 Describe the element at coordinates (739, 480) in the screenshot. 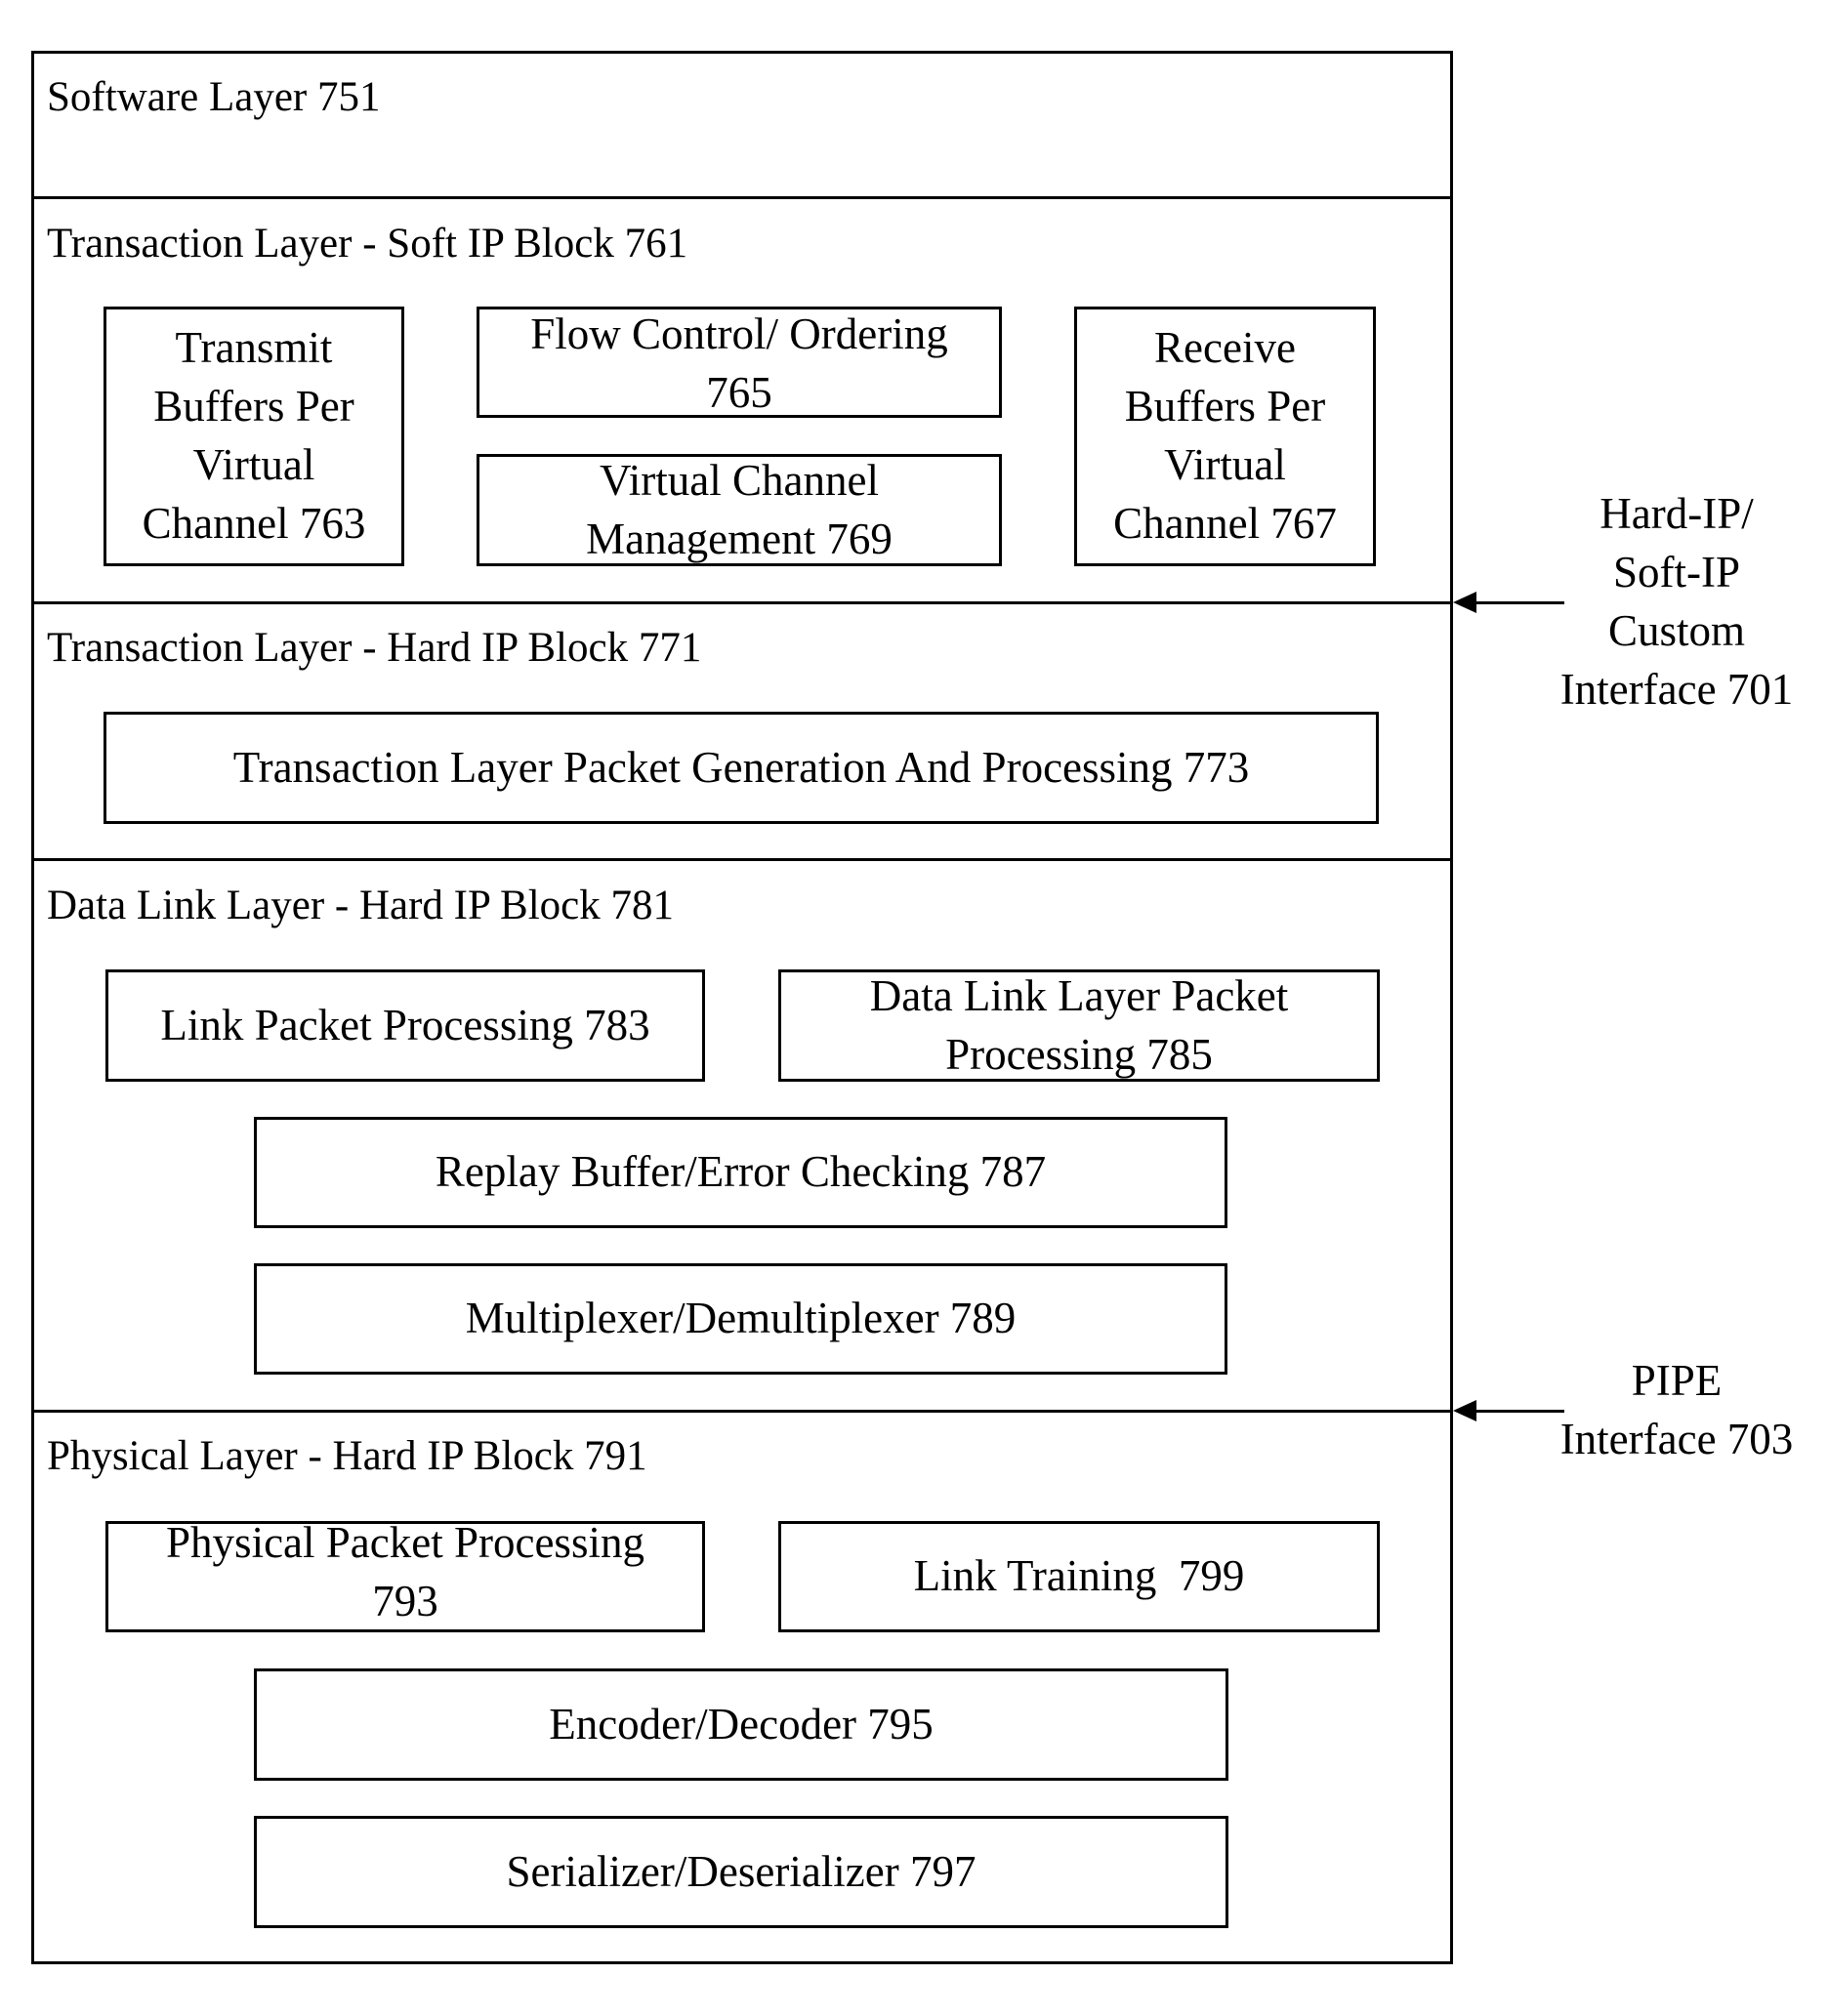

I see `block-label-line: Virtual Channel` at that location.